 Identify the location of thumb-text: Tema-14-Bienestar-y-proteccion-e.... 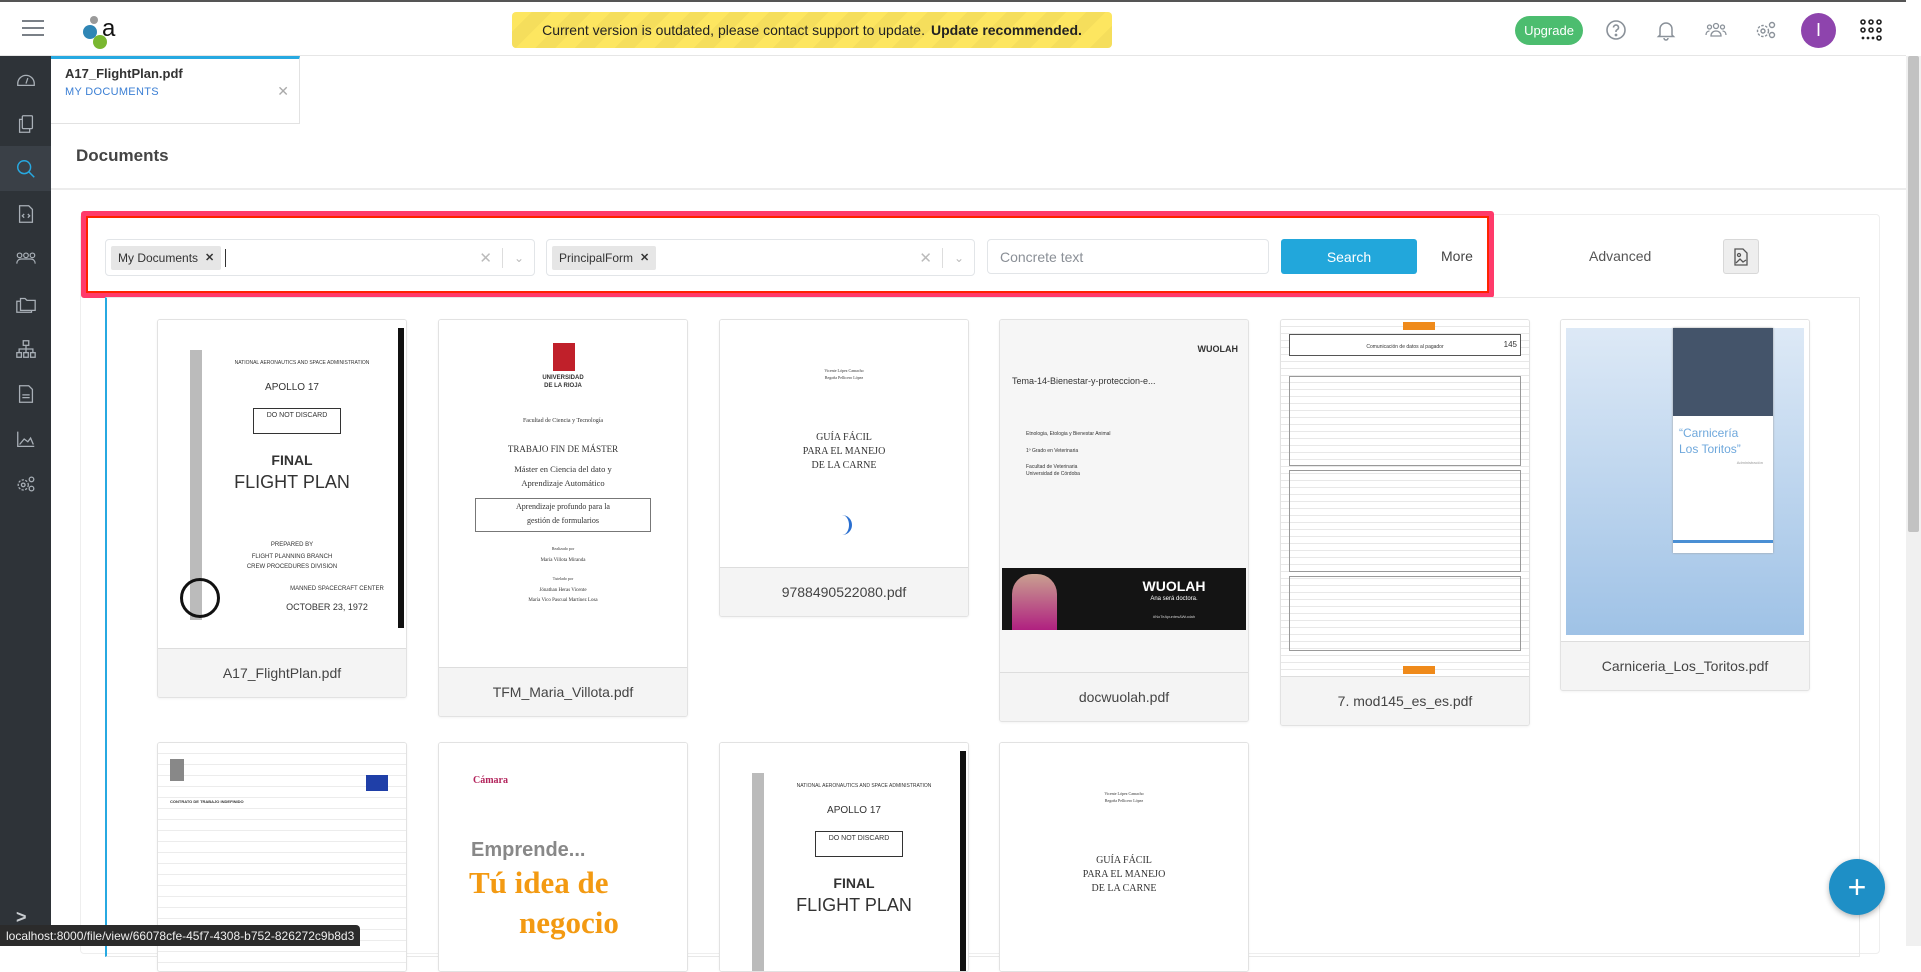
(1084, 381).